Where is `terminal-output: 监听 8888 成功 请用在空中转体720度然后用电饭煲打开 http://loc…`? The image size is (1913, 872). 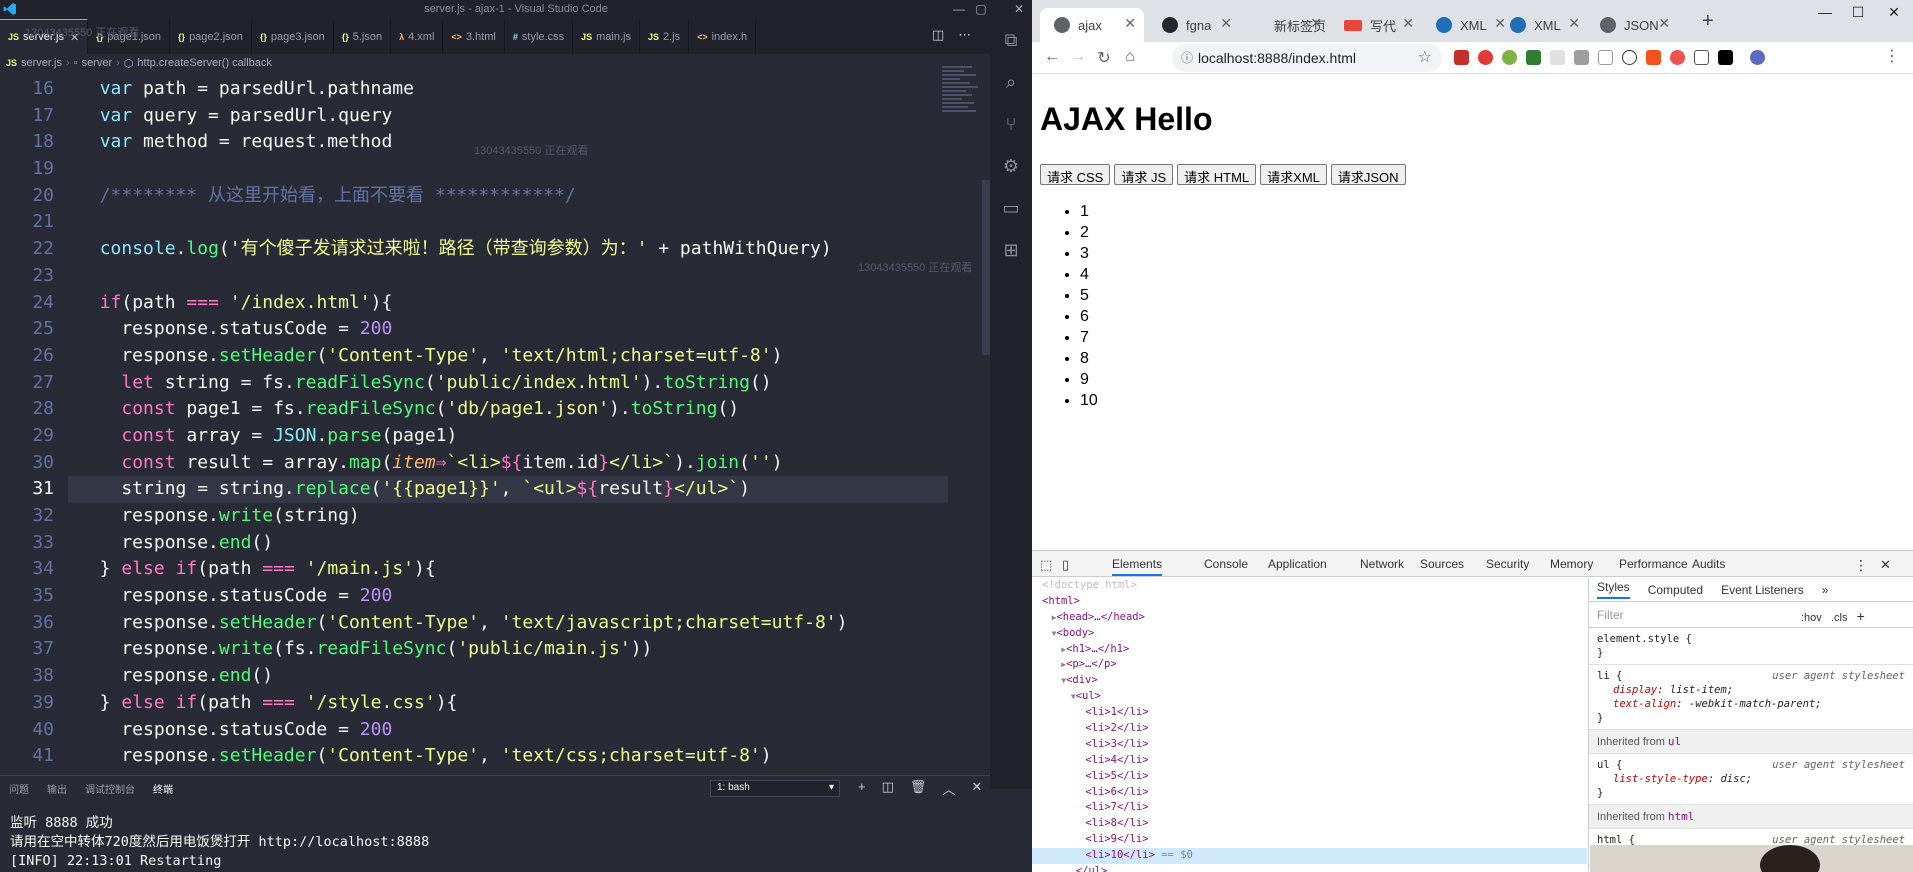 terminal-output: 监听 8888 成功 请用在空中转体720度然后用电饭煲打开 http://loc… is located at coordinates (219, 842).